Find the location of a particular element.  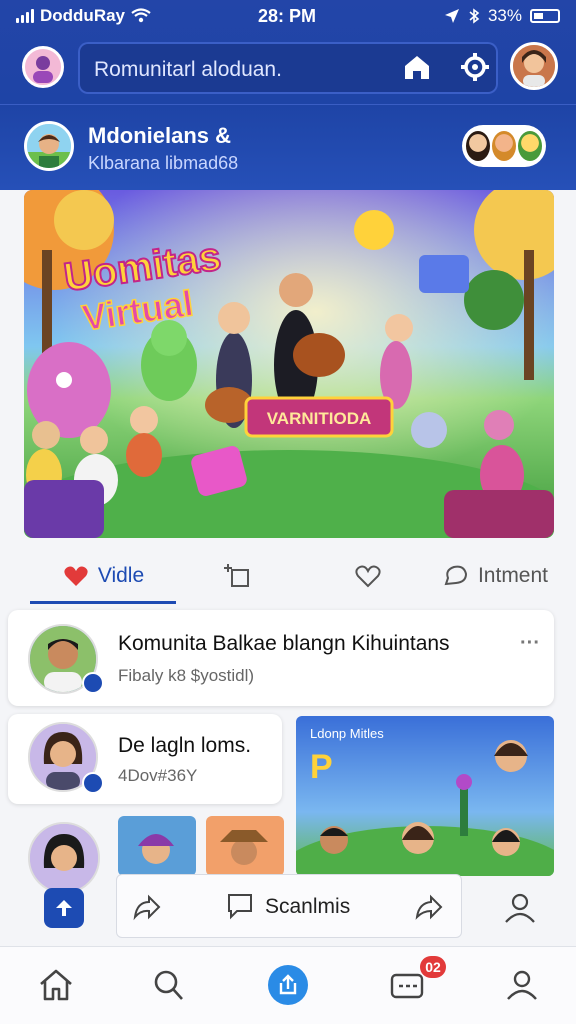

tab-add is located at coordinates (238, 576).